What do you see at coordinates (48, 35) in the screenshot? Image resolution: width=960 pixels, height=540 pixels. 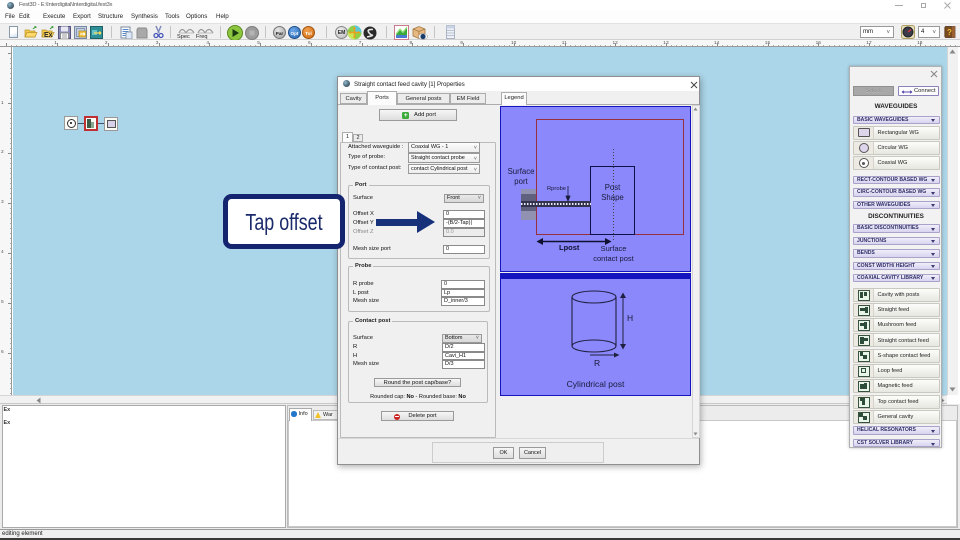 I see `svg-text: Ex` at bounding box center [48, 35].